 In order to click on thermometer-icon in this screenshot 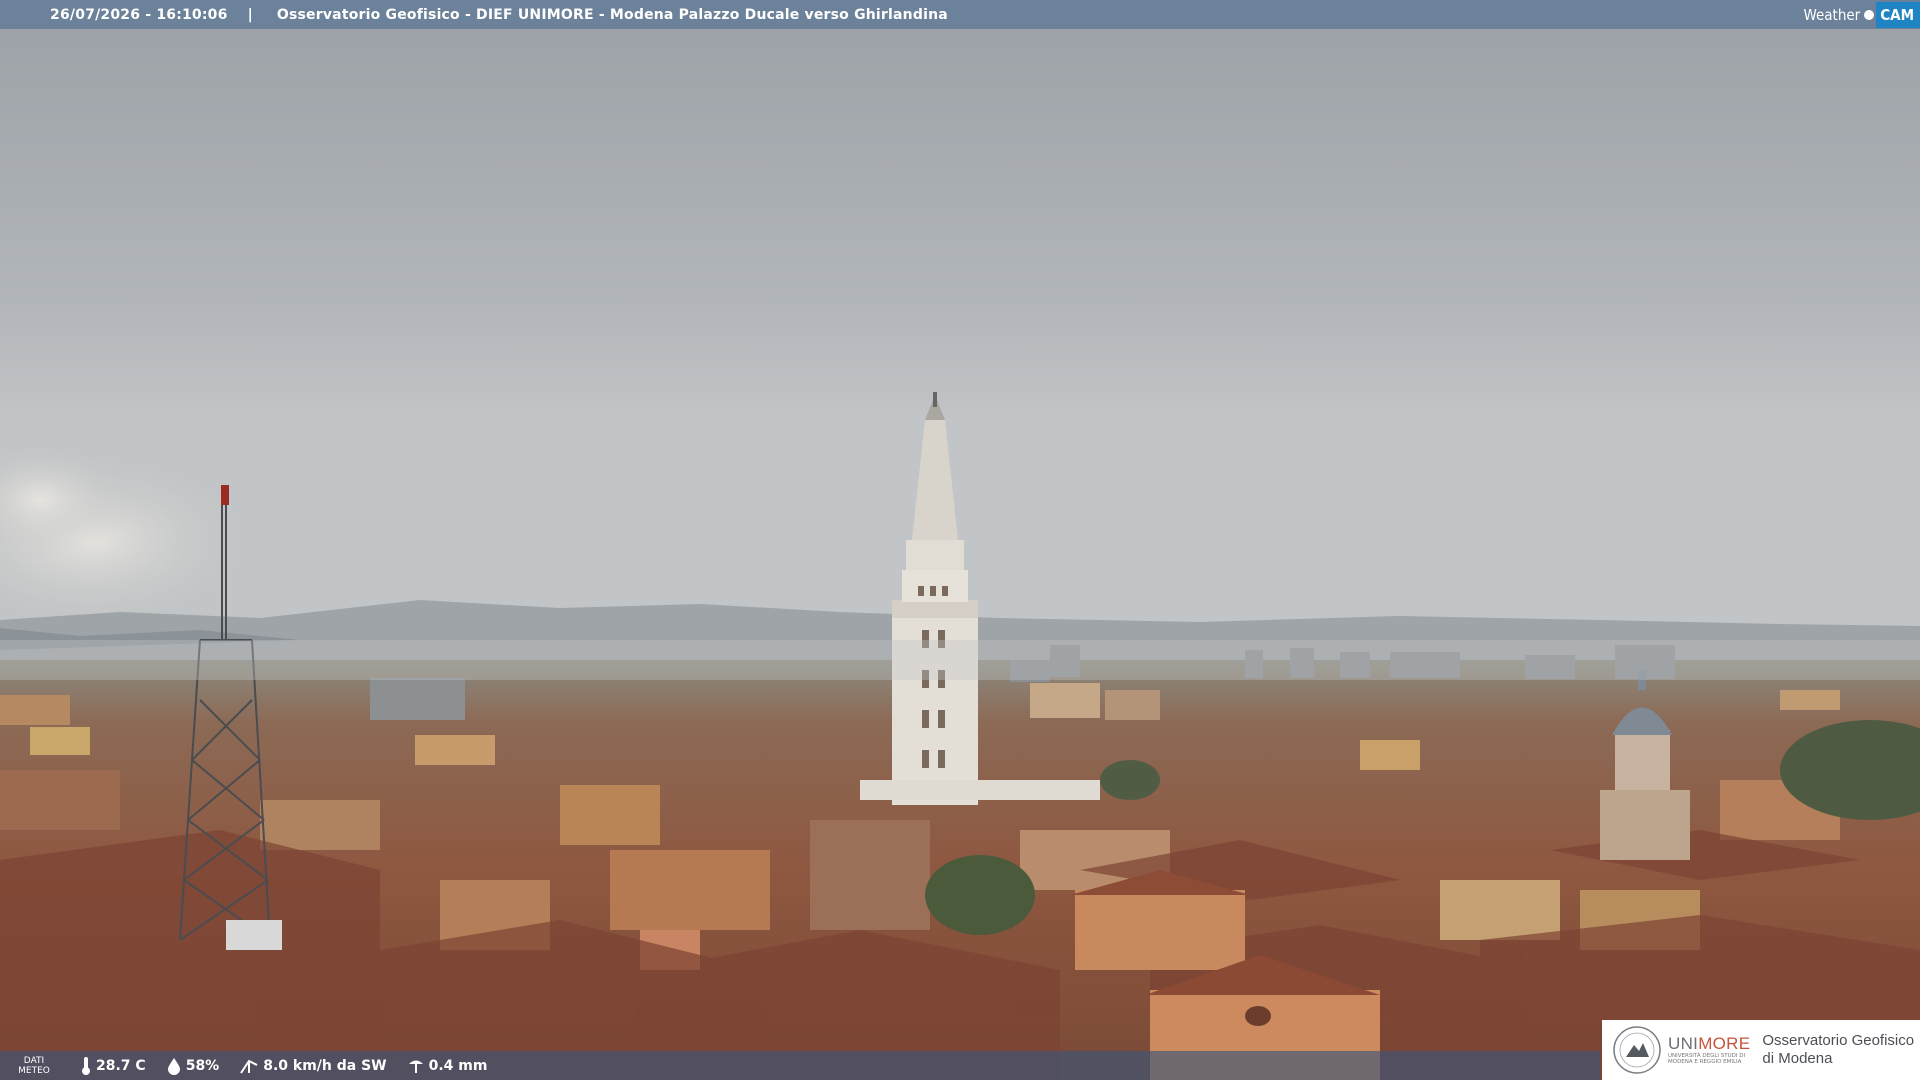, I will do `click(86, 1065)`.